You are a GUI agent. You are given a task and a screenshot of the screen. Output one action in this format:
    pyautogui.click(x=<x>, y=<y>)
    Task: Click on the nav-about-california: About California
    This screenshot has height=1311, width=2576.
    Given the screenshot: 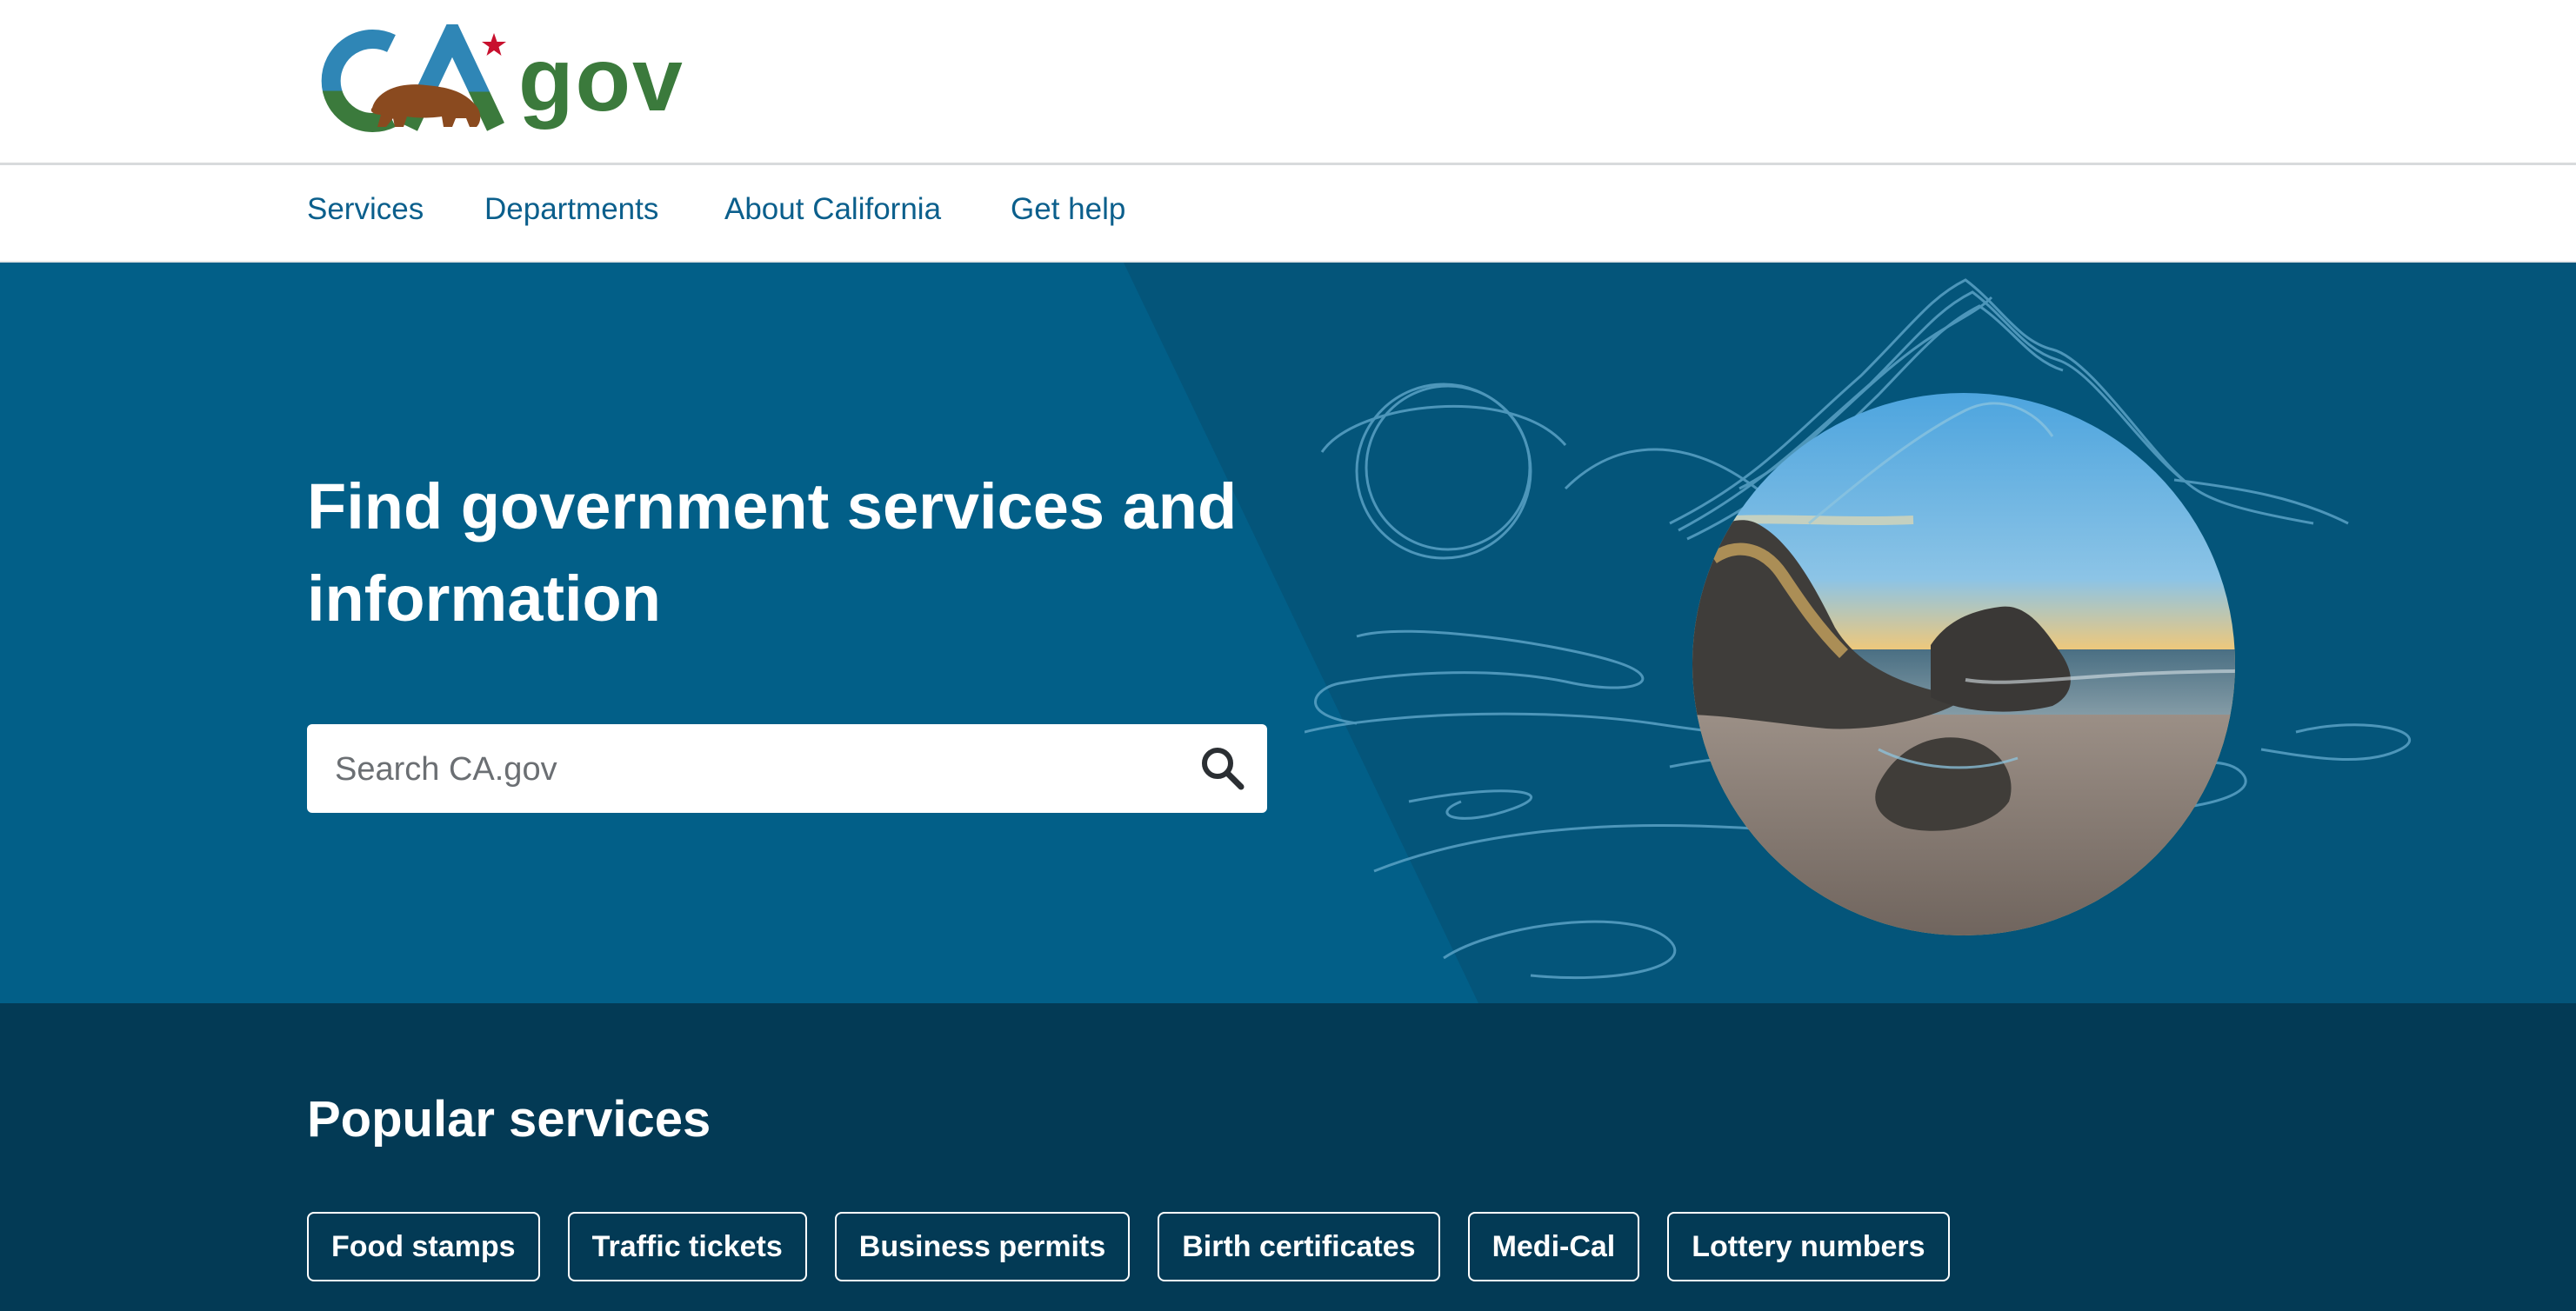 What is the action you would take?
    pyautogui.click(x=832, y=210)
    